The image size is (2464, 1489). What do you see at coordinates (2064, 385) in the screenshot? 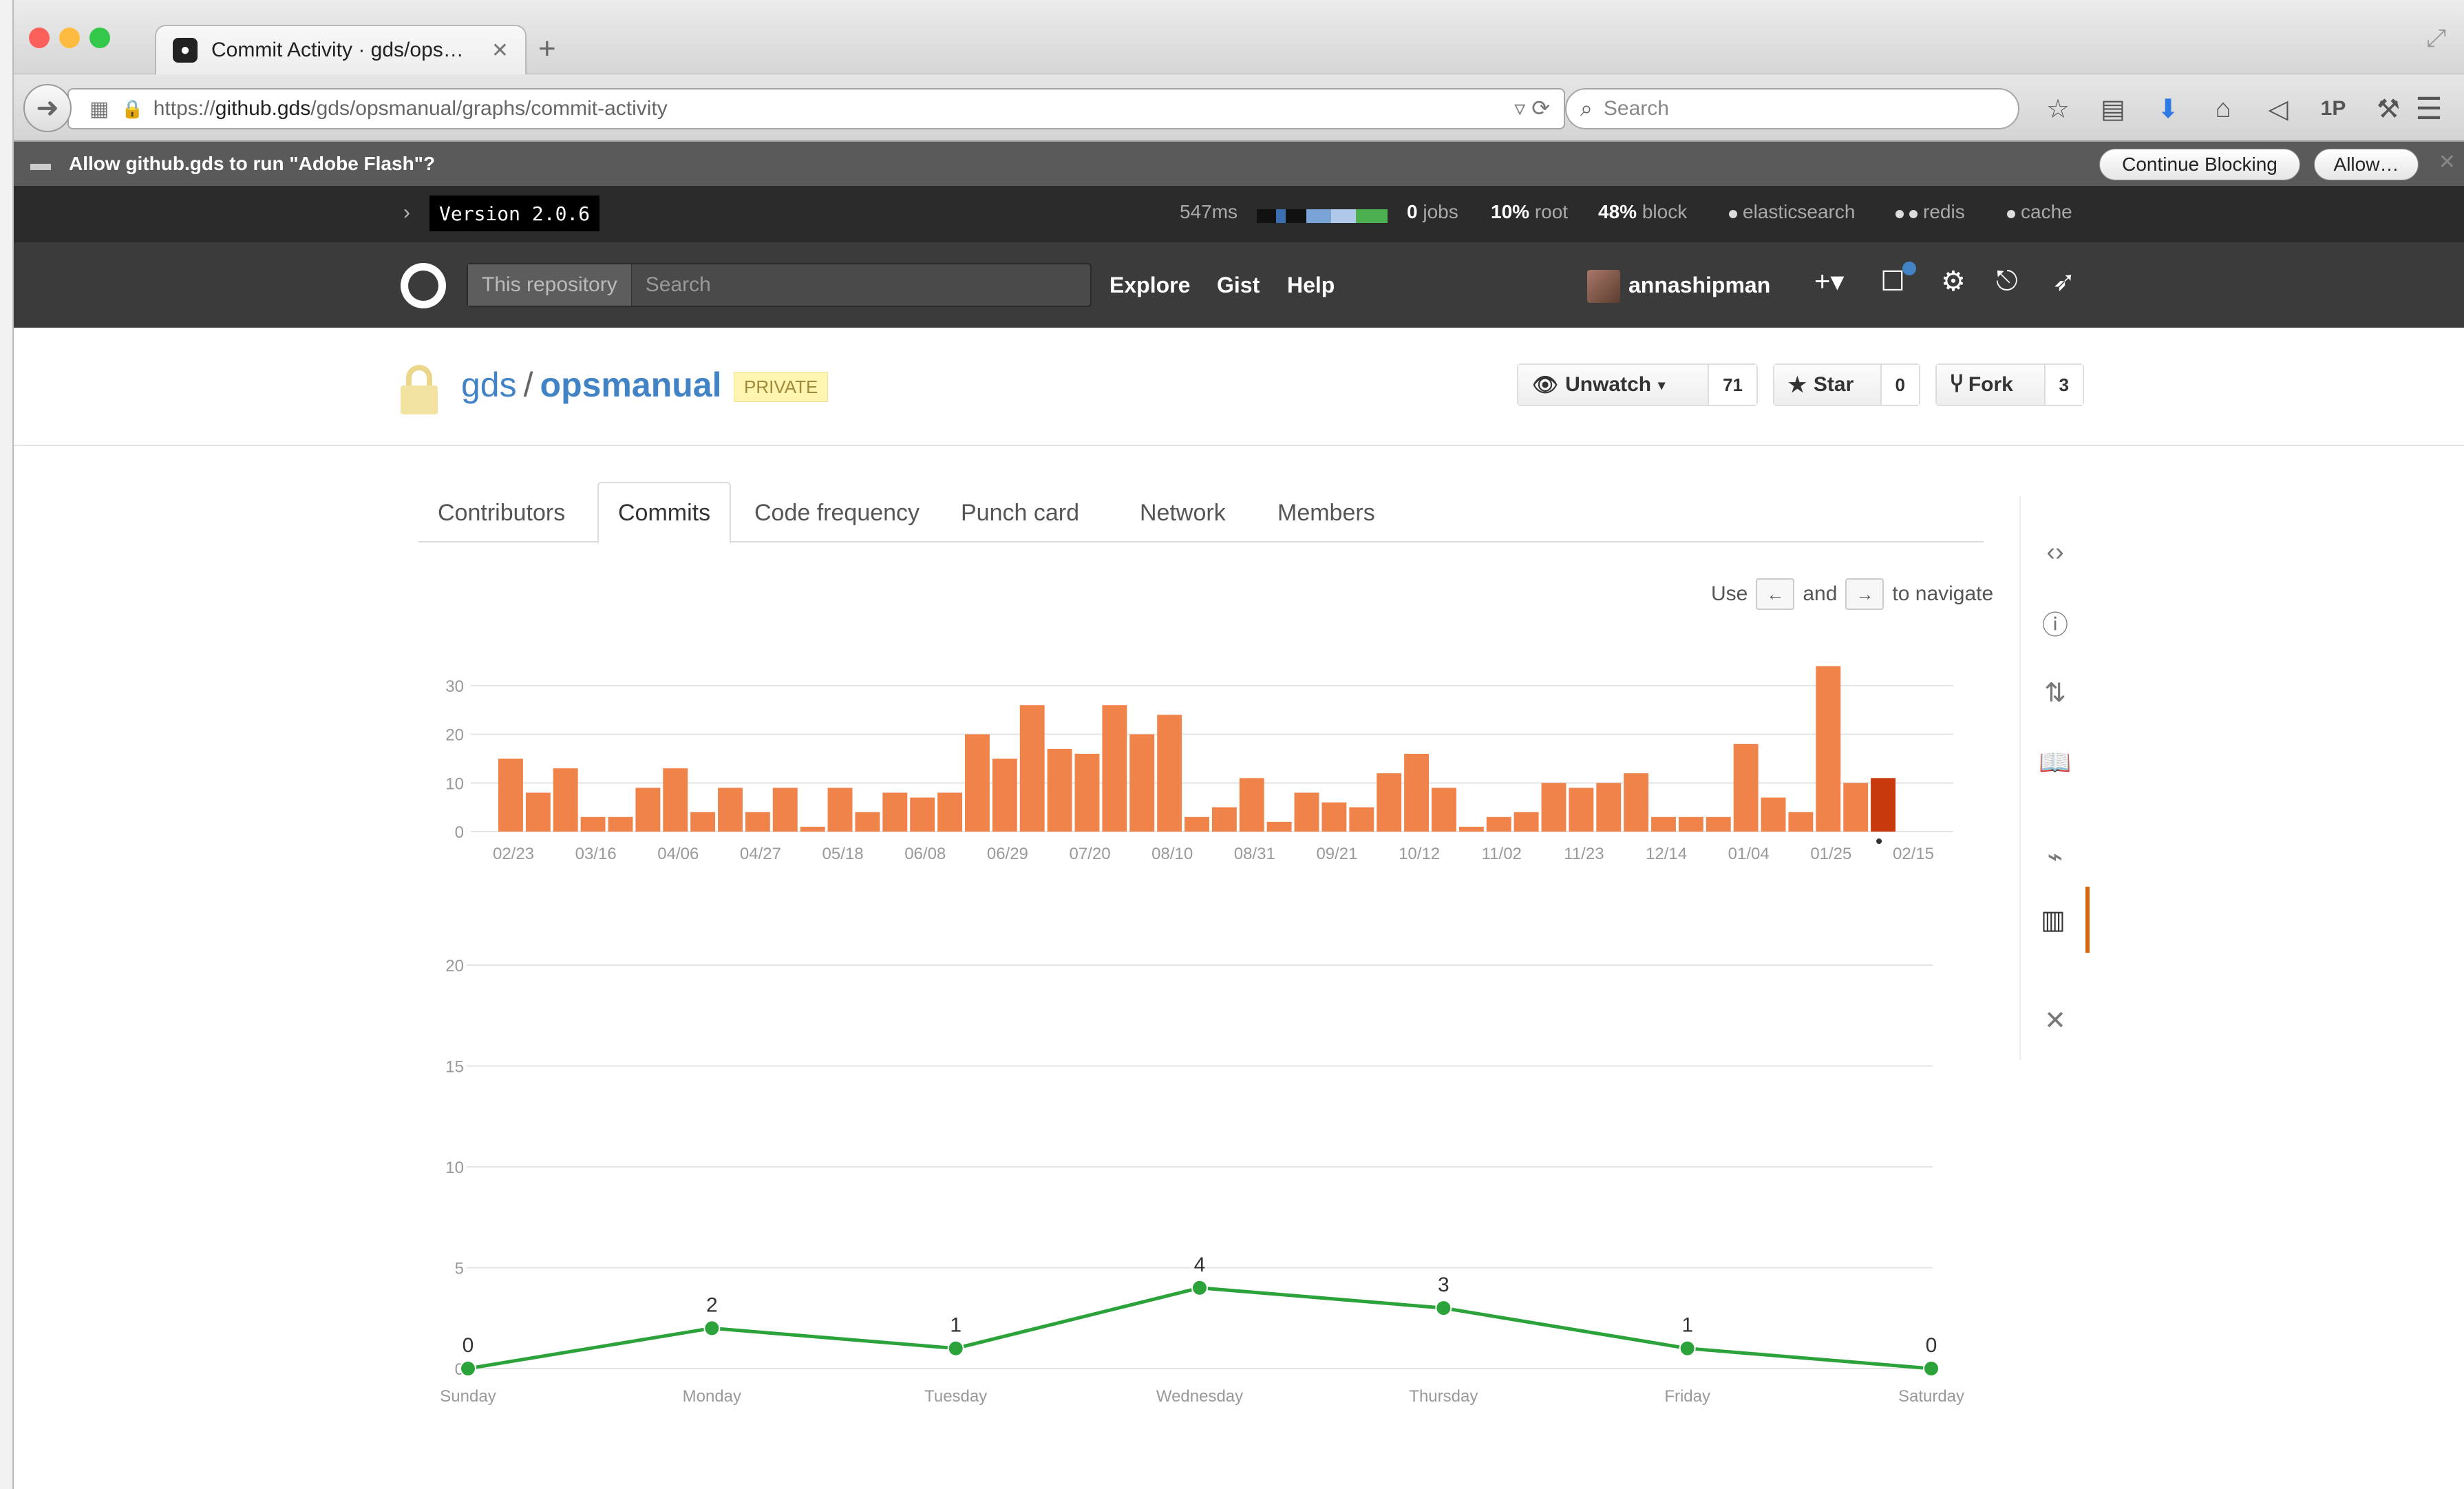
I see `forks-count: 3` at bounding box center [2064, 385].